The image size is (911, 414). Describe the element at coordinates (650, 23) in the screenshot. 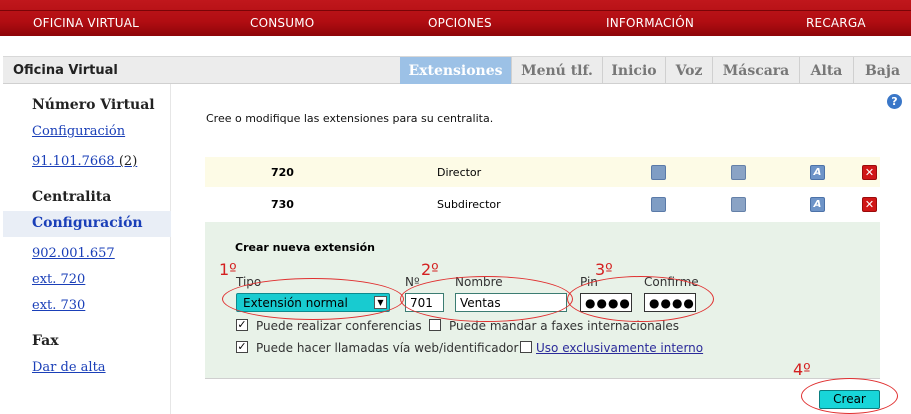

I see `nav-informacion: INFORMACIÓN` at that location.